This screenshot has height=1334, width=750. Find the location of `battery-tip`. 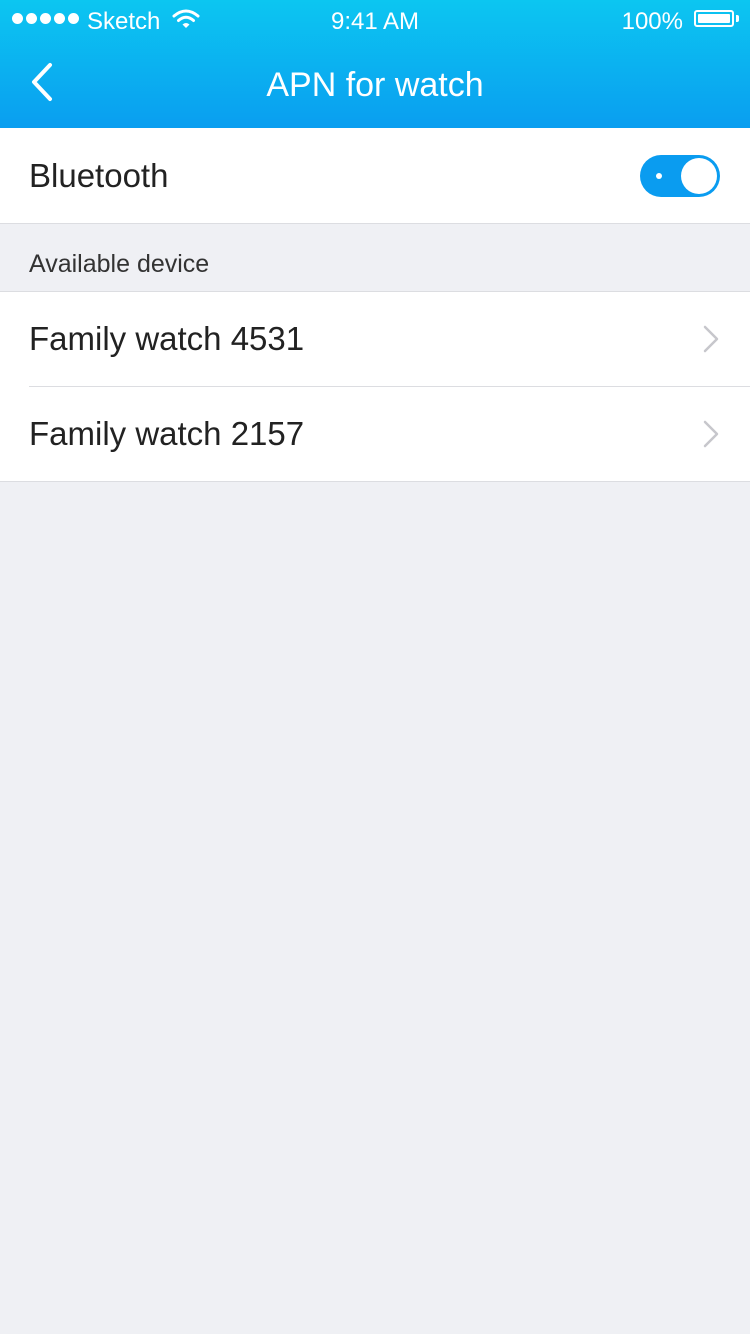

battery-tip is located at coordinates (737, 18).